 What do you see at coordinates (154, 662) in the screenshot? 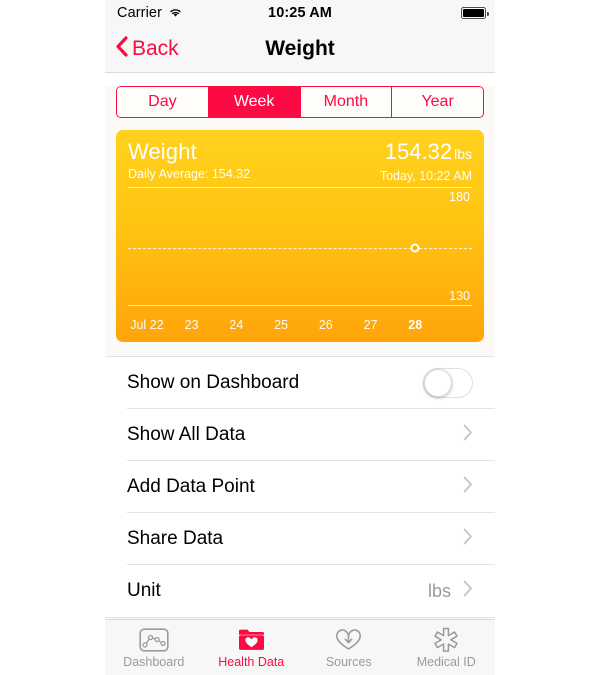
I see `tab-label: Dashboard` at bounding box center [154, 662].